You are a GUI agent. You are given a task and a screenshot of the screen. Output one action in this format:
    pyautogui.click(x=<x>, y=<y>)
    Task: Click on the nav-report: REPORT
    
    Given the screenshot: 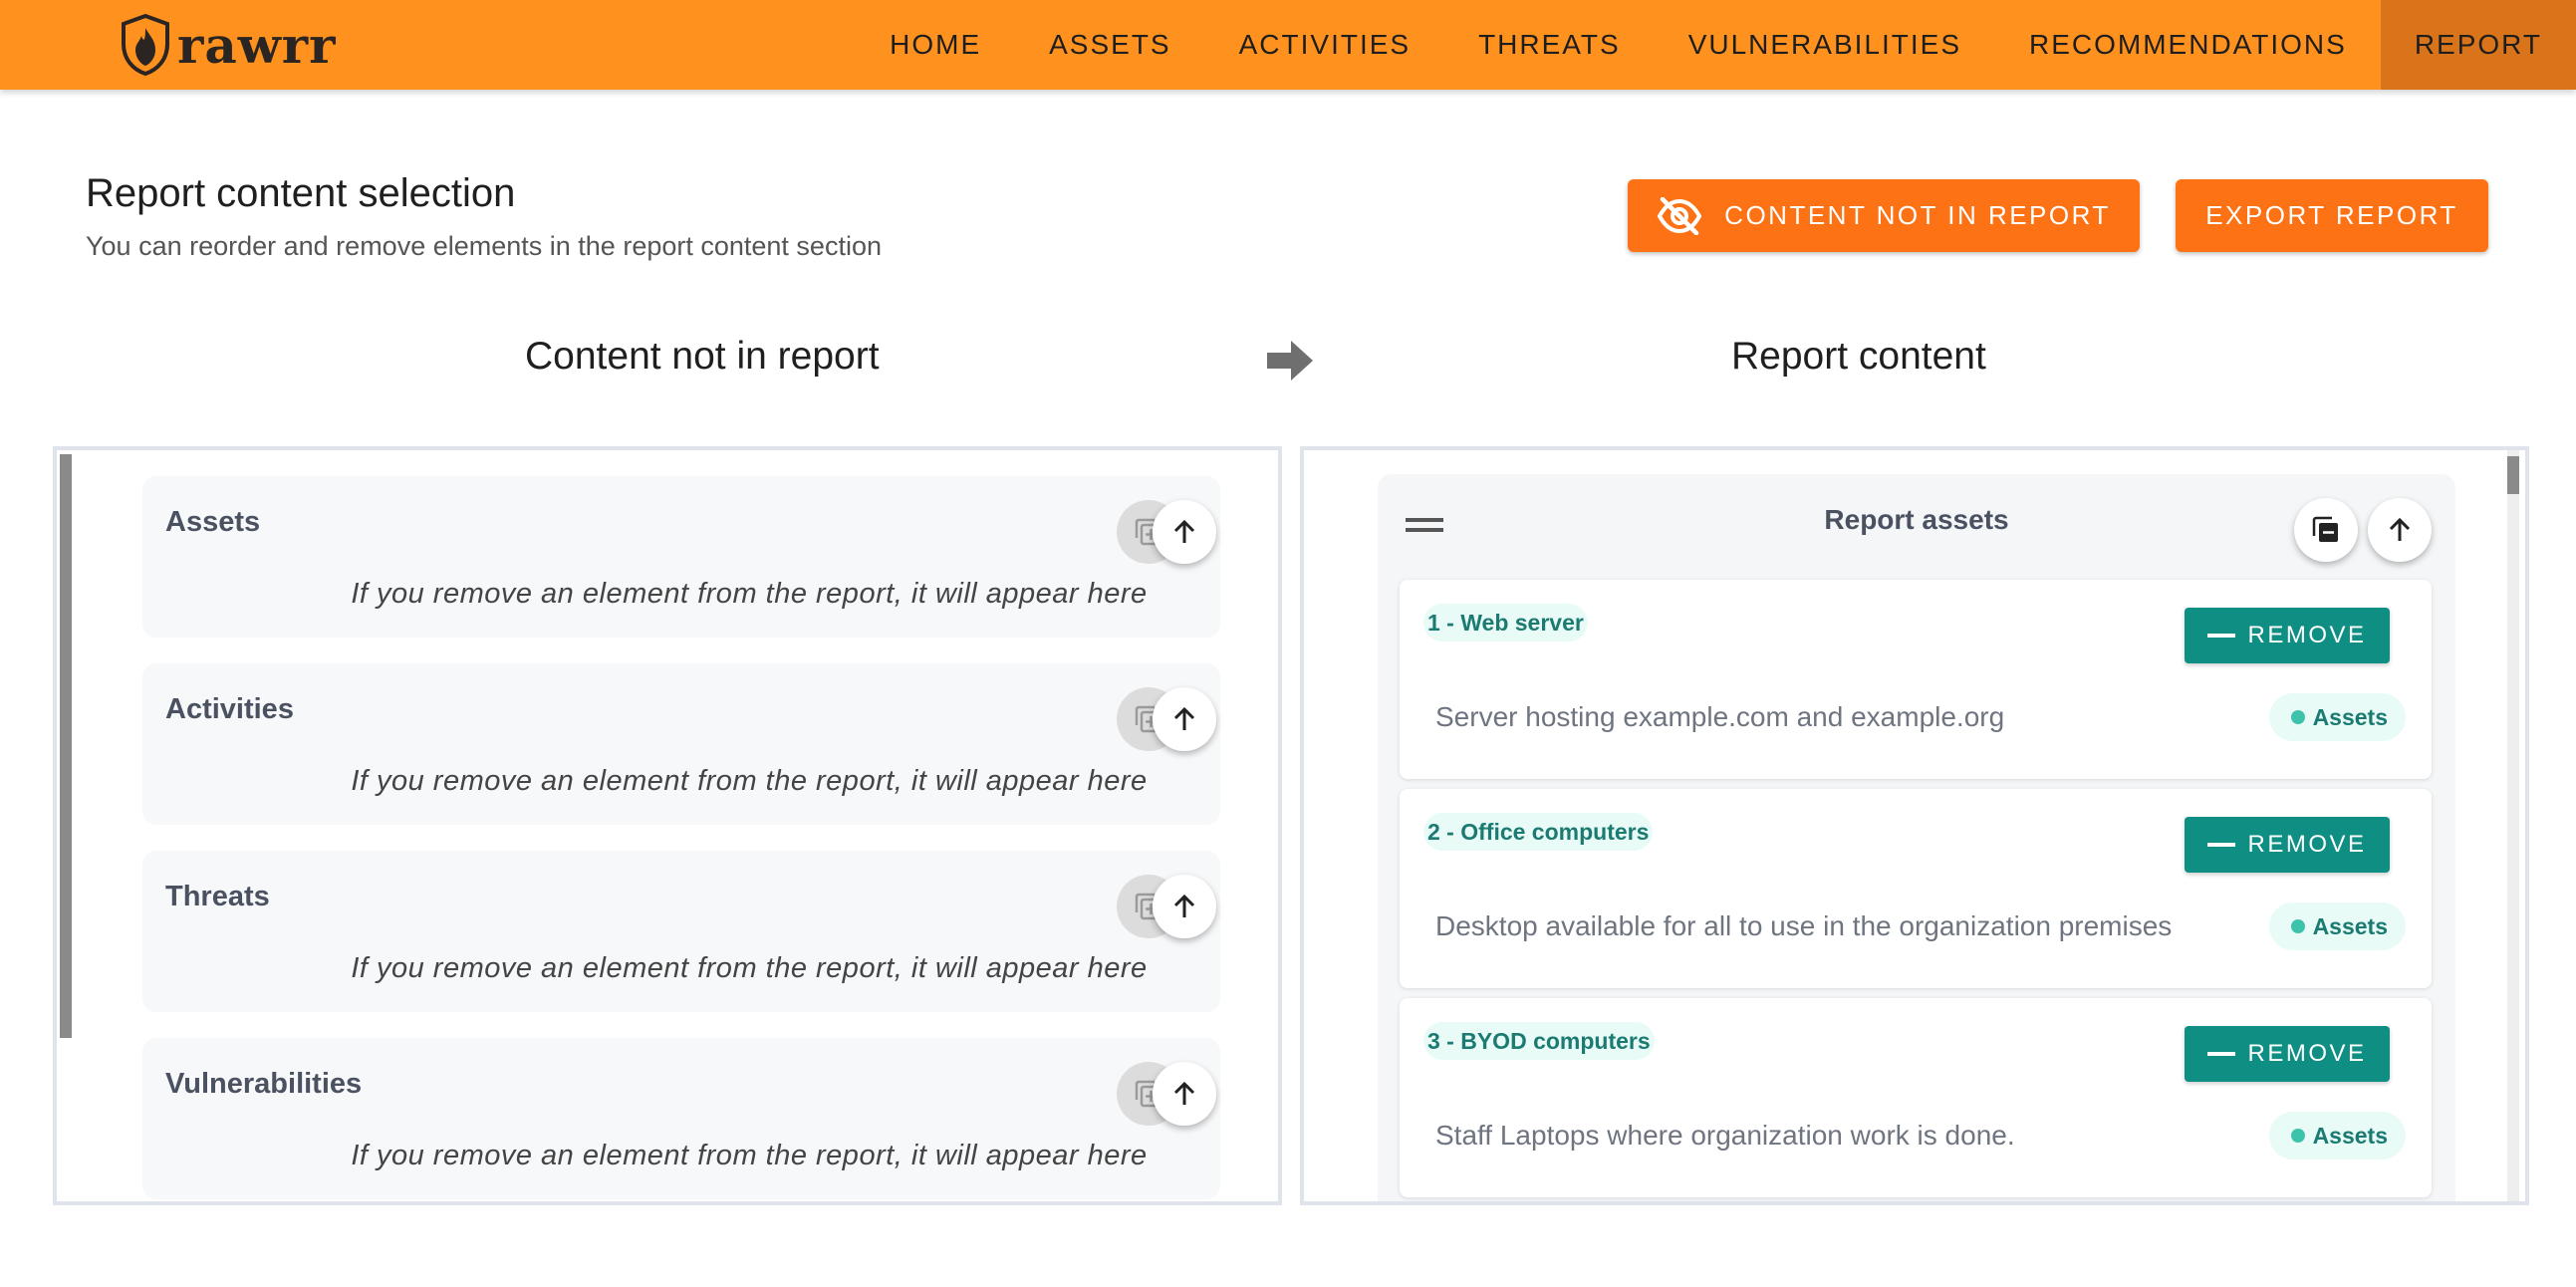 What is the action you would take?
    pyautogui.click(x=2478, y=45)
    